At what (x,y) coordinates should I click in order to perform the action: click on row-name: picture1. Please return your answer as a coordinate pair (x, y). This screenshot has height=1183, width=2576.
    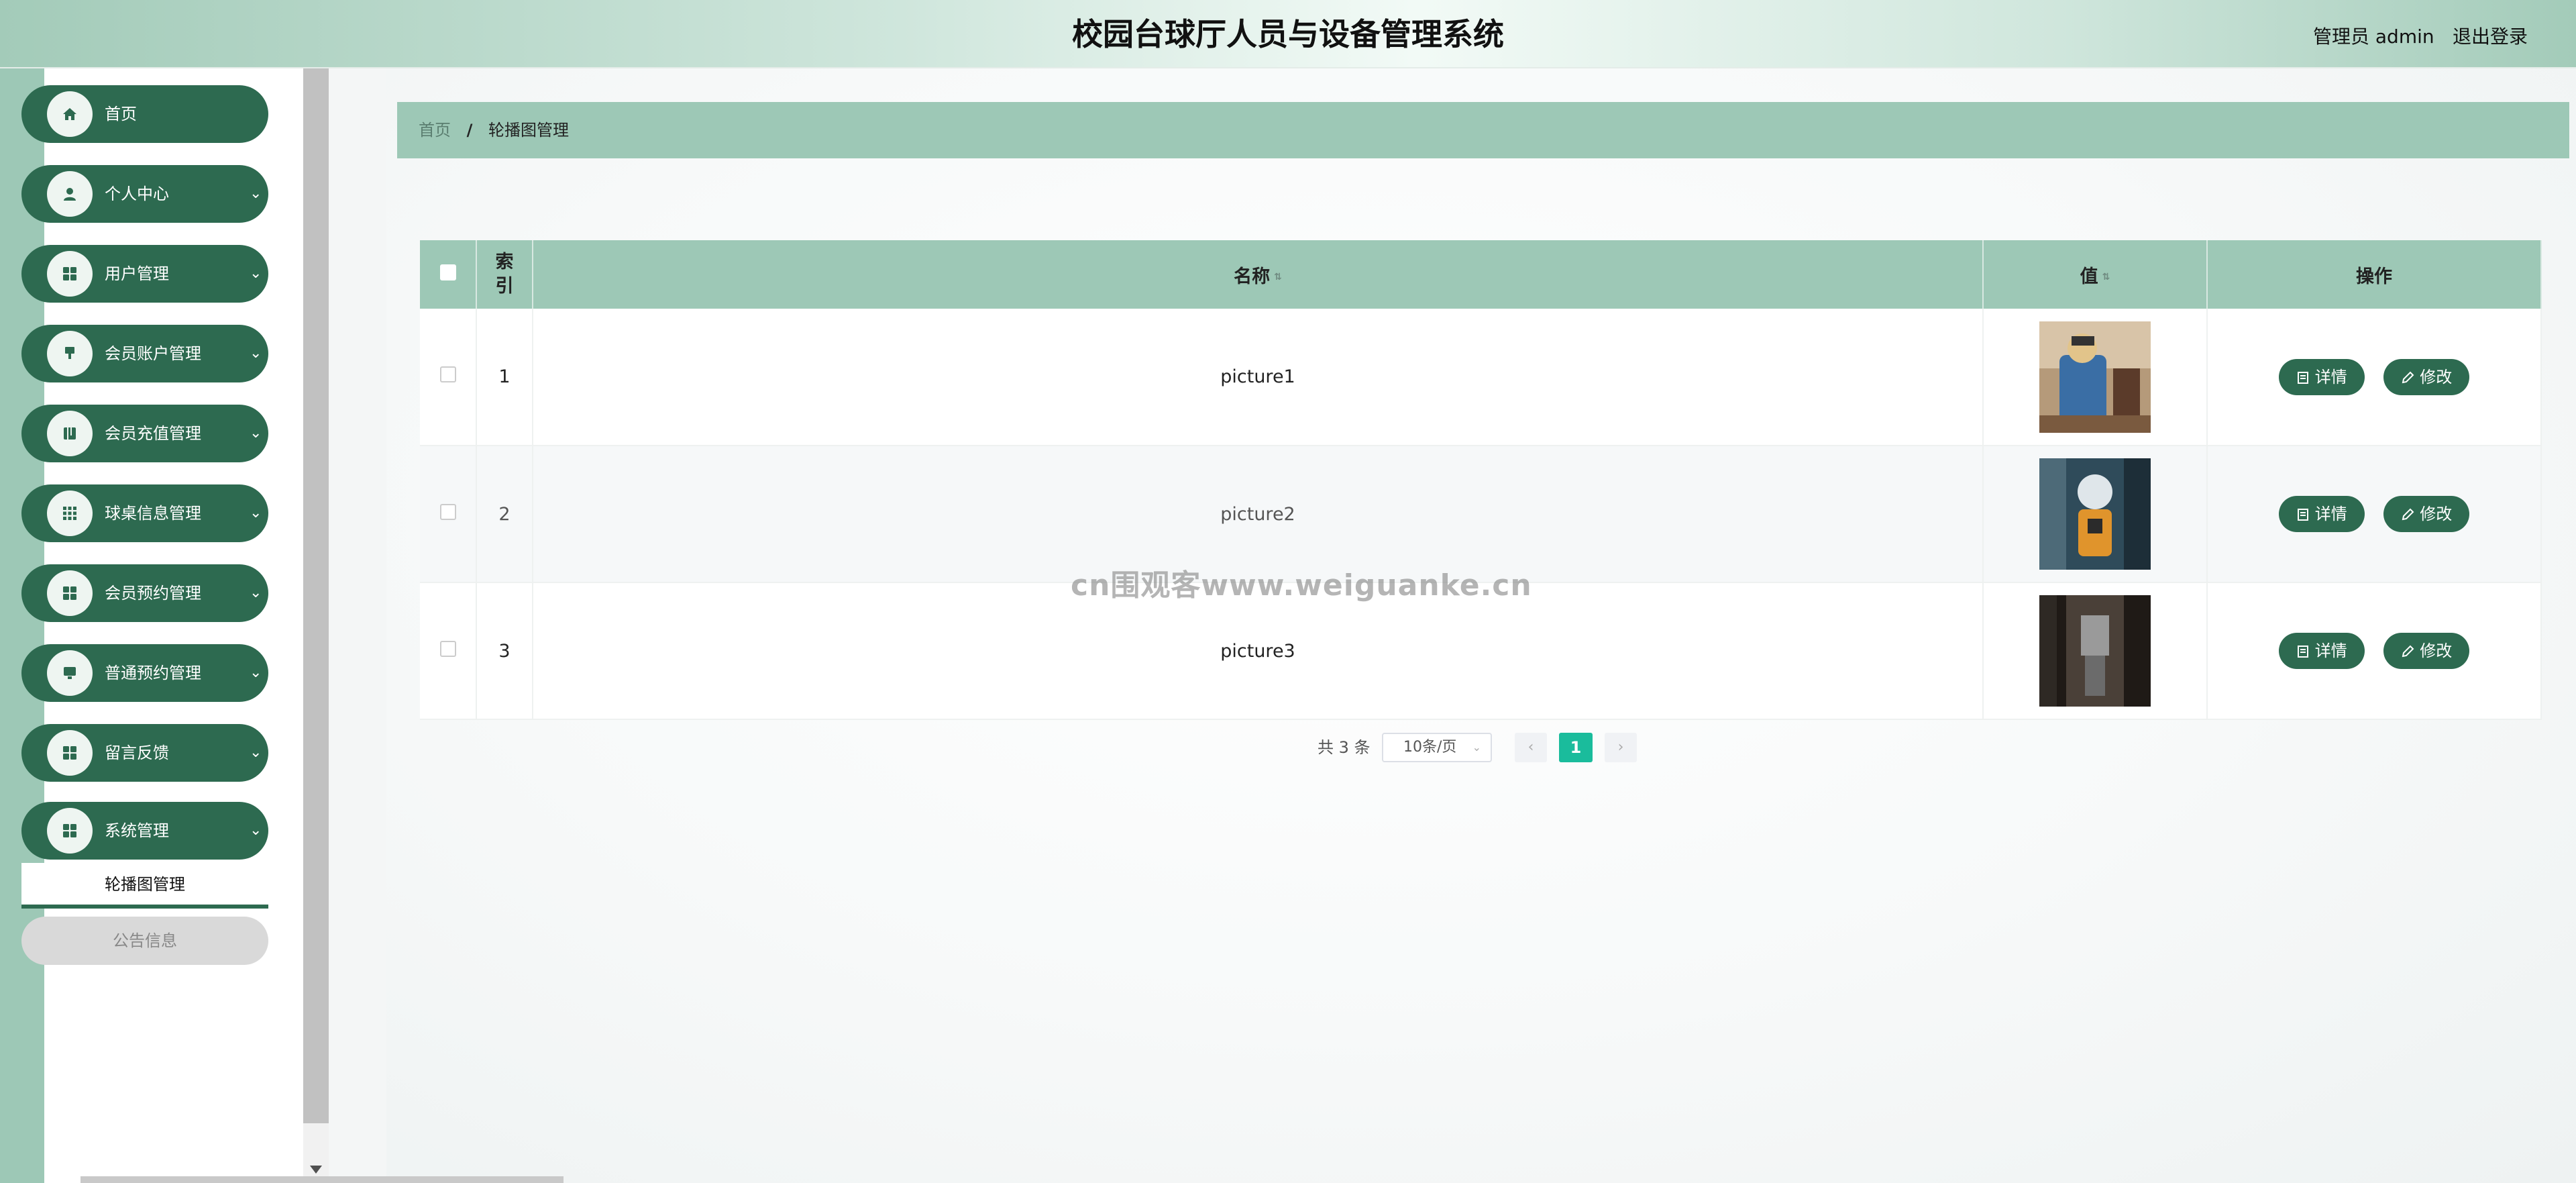
    Looking at the image, I should click on (1258, 377).